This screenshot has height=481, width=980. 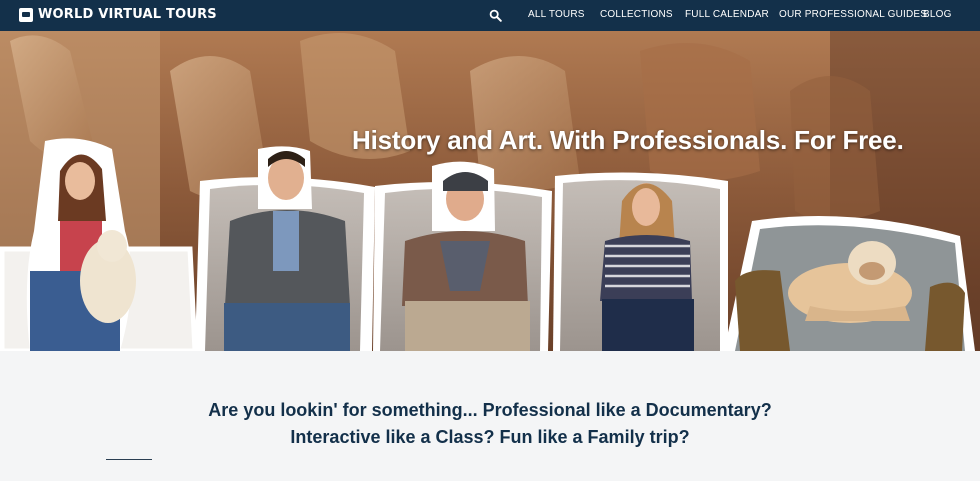 I want to click on site-logo: WORLD VIRTUAL TOURS, so click(x=118, y=15).